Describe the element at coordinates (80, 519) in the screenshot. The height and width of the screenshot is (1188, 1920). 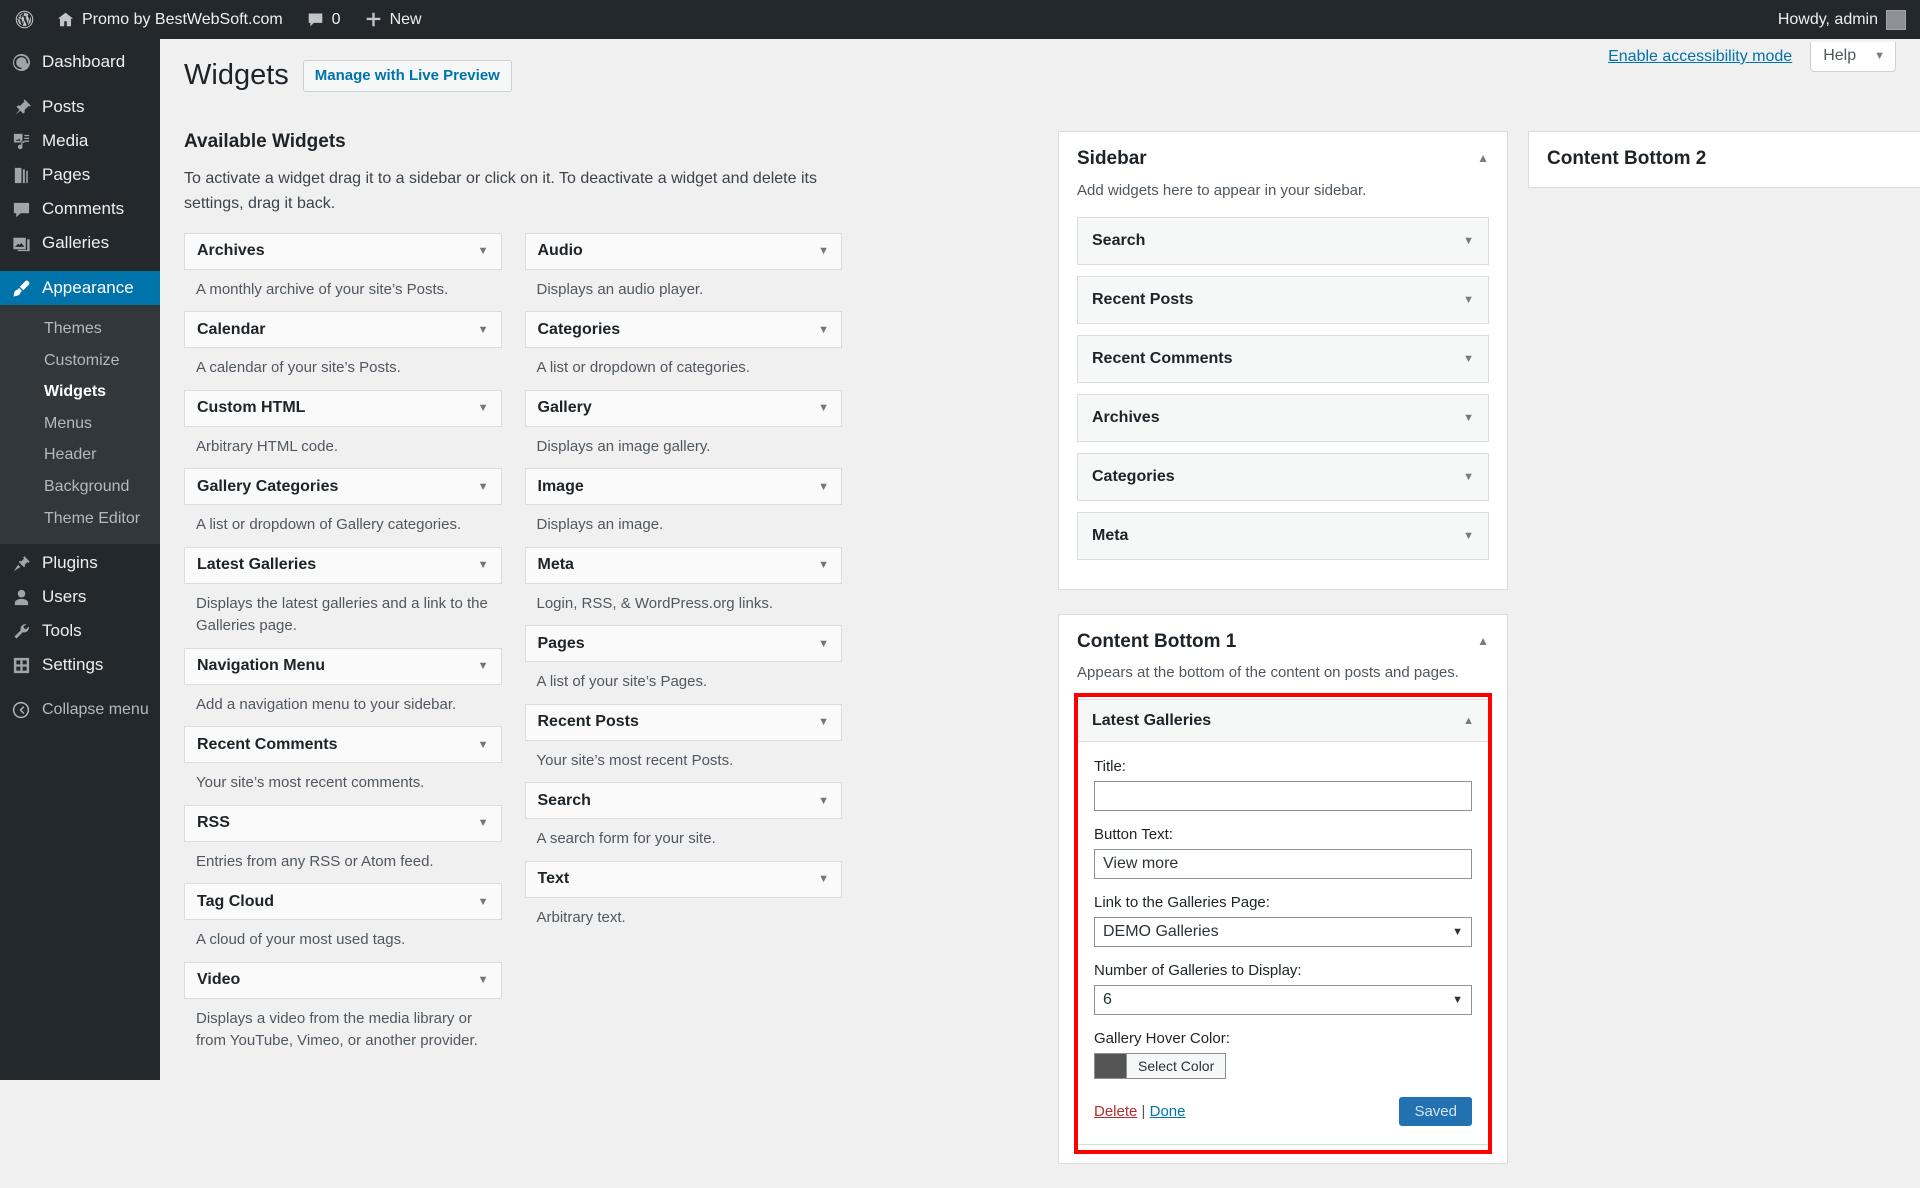
I see `sidebar-subitem-theme-editor: Theme Editor` at that location.